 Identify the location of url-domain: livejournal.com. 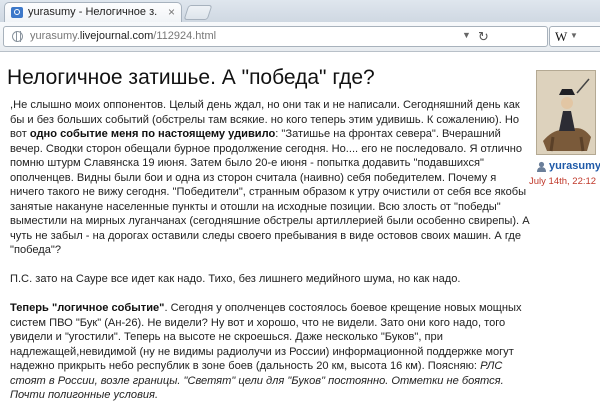
(116, 36).